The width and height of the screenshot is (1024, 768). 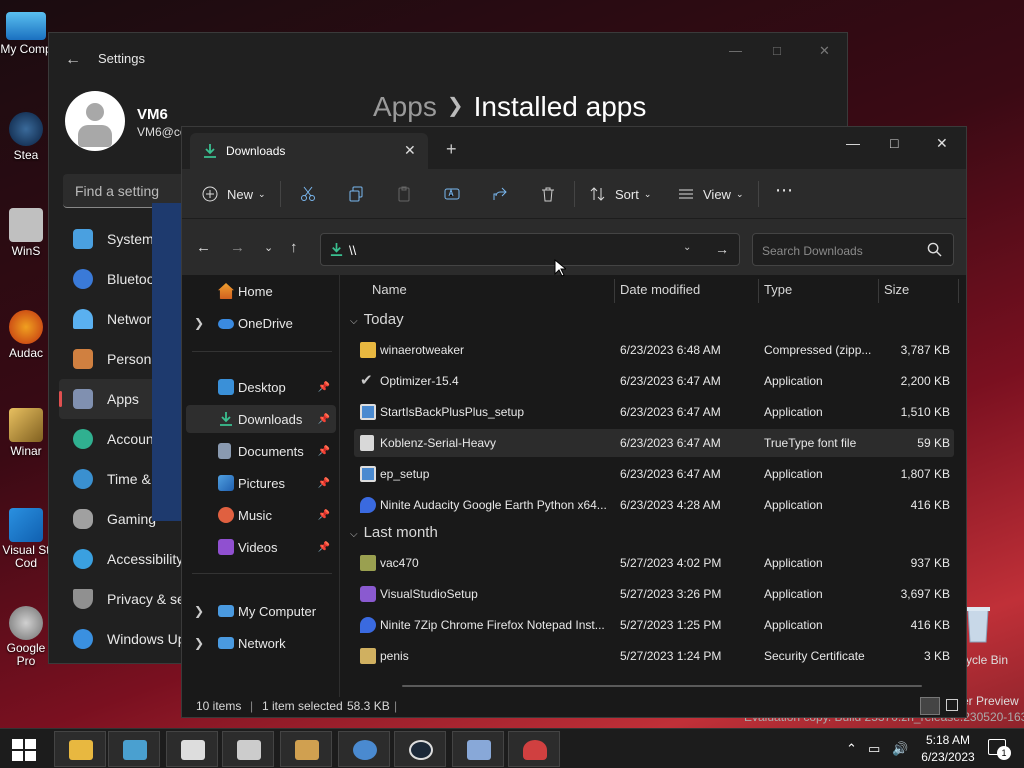 What do you see at coordinates (26, 137) in the screenshot?
I see `desktop-icon-steam: Stea` at bounding box center [26, 137].